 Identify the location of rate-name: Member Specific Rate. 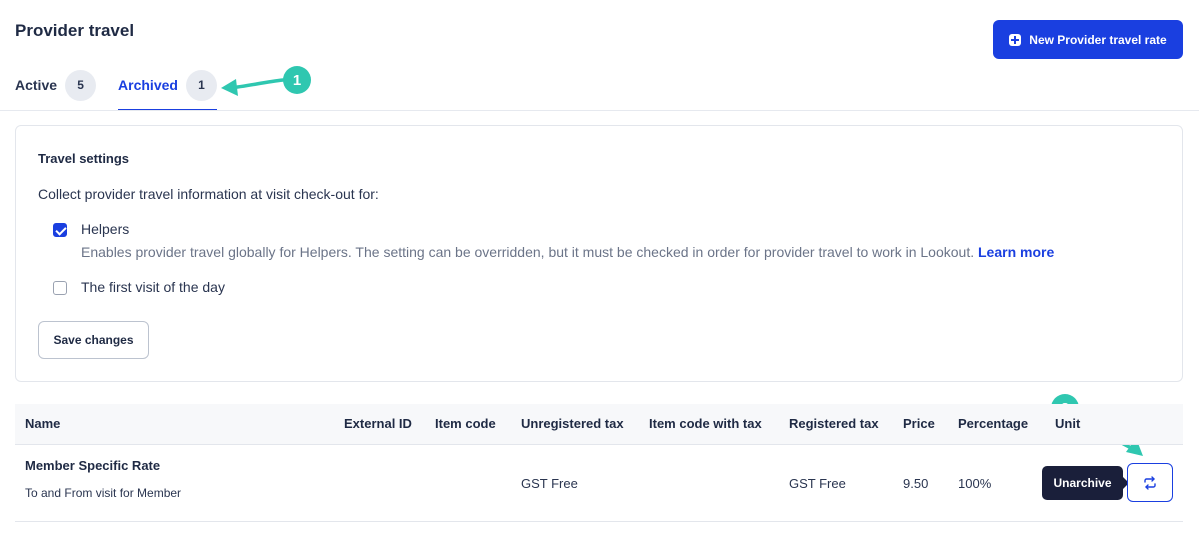
(93, 465).